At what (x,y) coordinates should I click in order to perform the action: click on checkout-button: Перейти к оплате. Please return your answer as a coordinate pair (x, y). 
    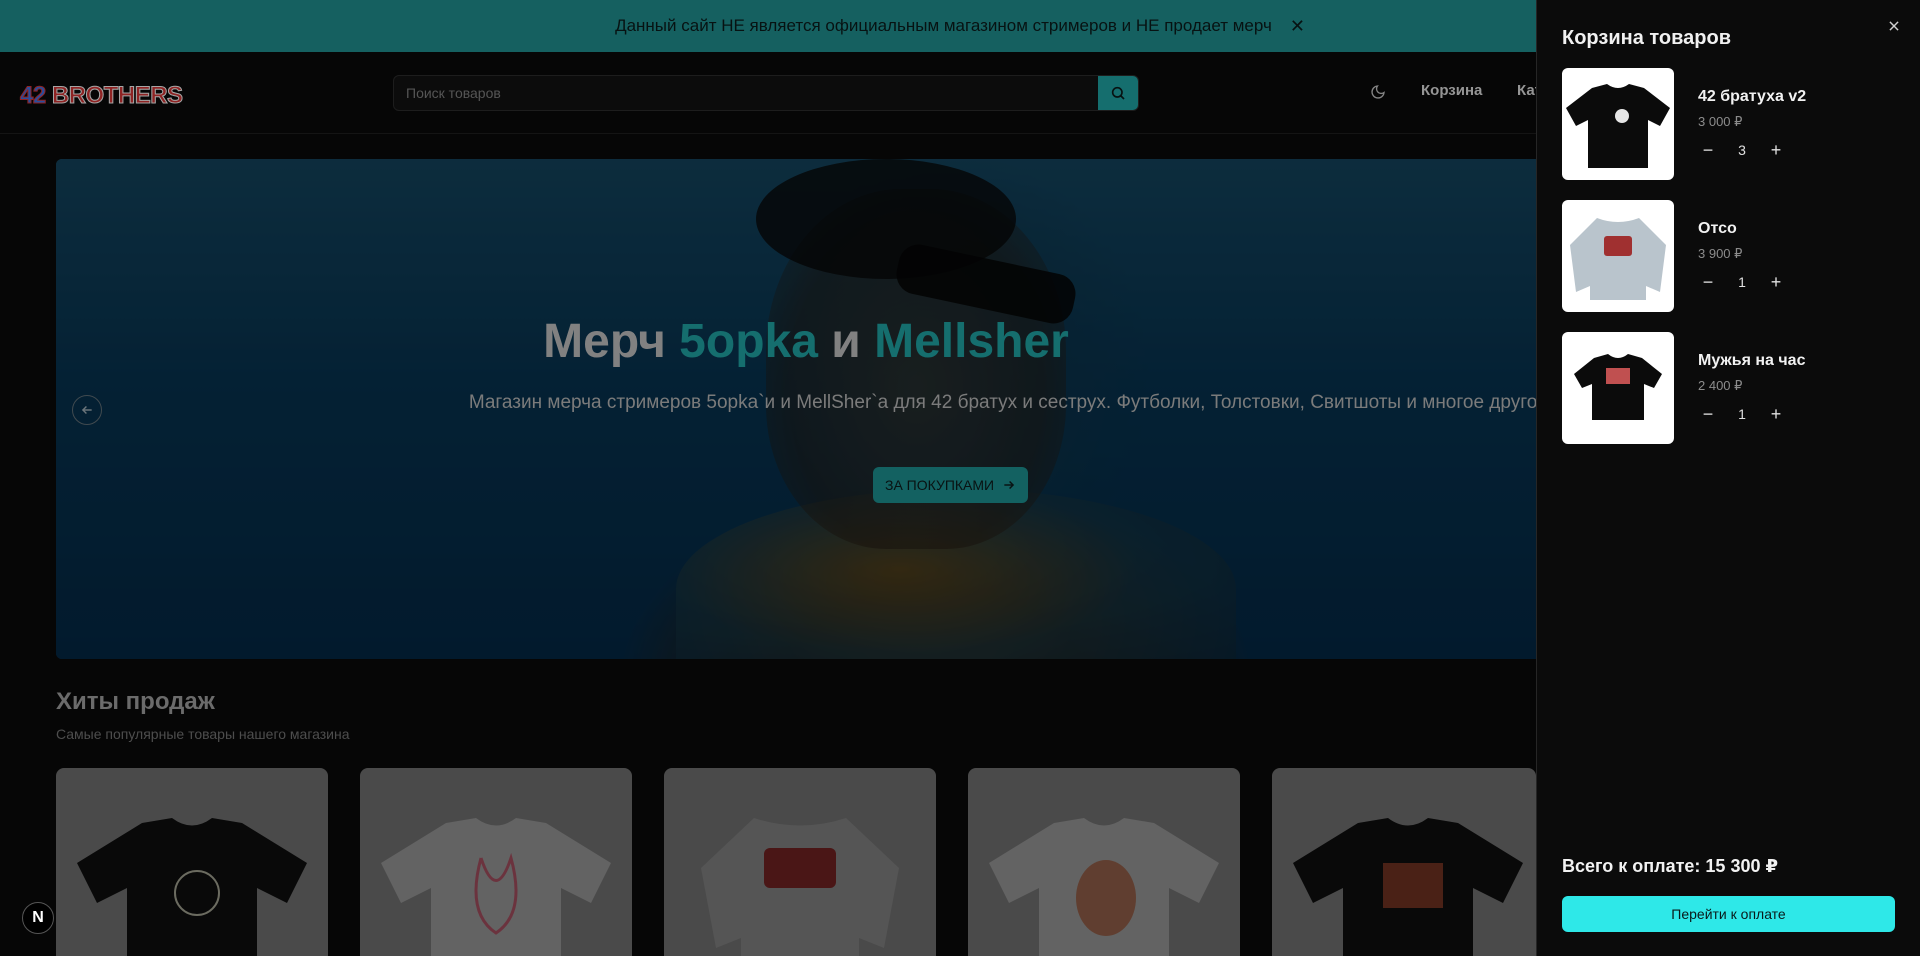
    Looking at the image, I should click on (1728, 914).